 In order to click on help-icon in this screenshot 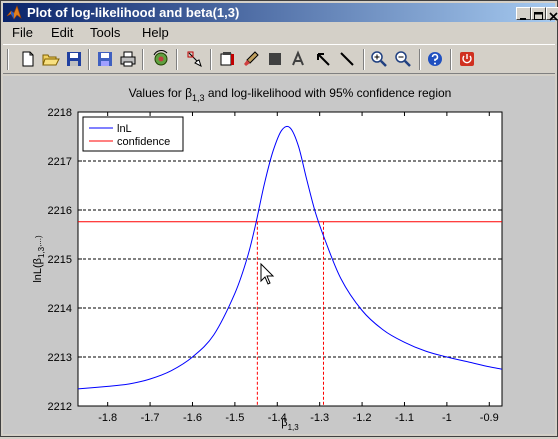, I will do `click(435, 59)`.